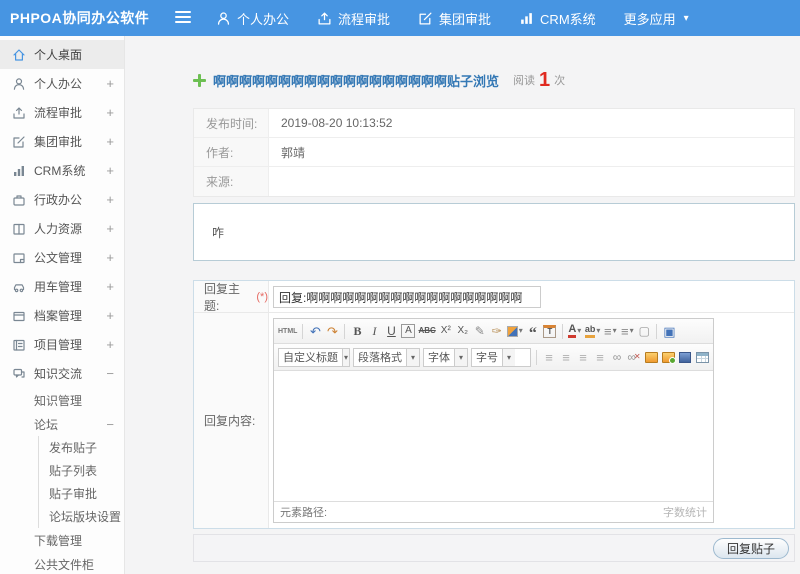 Image resolution: width=800 pixels, height=574 pixels. What do you see at coordinates (62, 141) in the screenshot?
I see `sidebar-item-group-approval: 集团审批 +` at bounding box center [62, 141].